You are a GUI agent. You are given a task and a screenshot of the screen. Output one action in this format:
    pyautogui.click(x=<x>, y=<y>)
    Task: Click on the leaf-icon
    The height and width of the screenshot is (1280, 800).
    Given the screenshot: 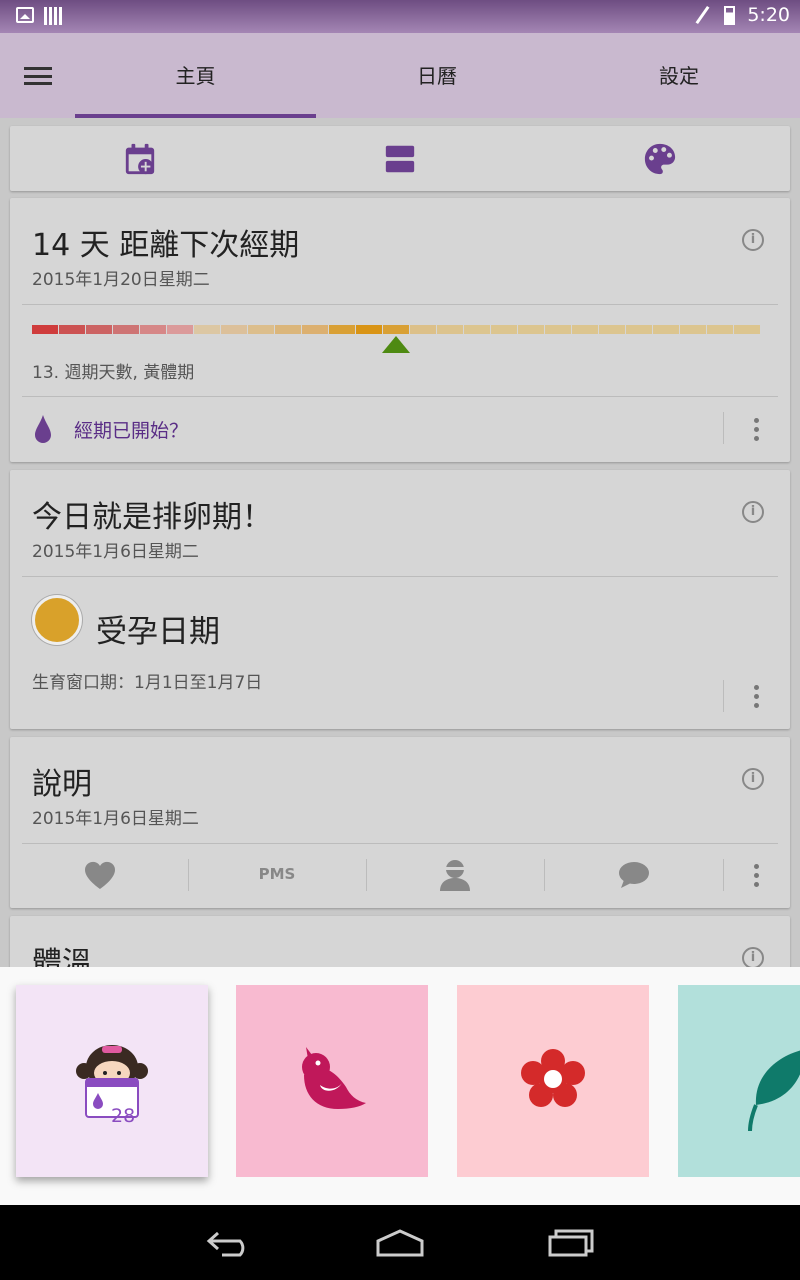 What is the action you would take?
    pyautogui.click(x=774, y=1091)
    